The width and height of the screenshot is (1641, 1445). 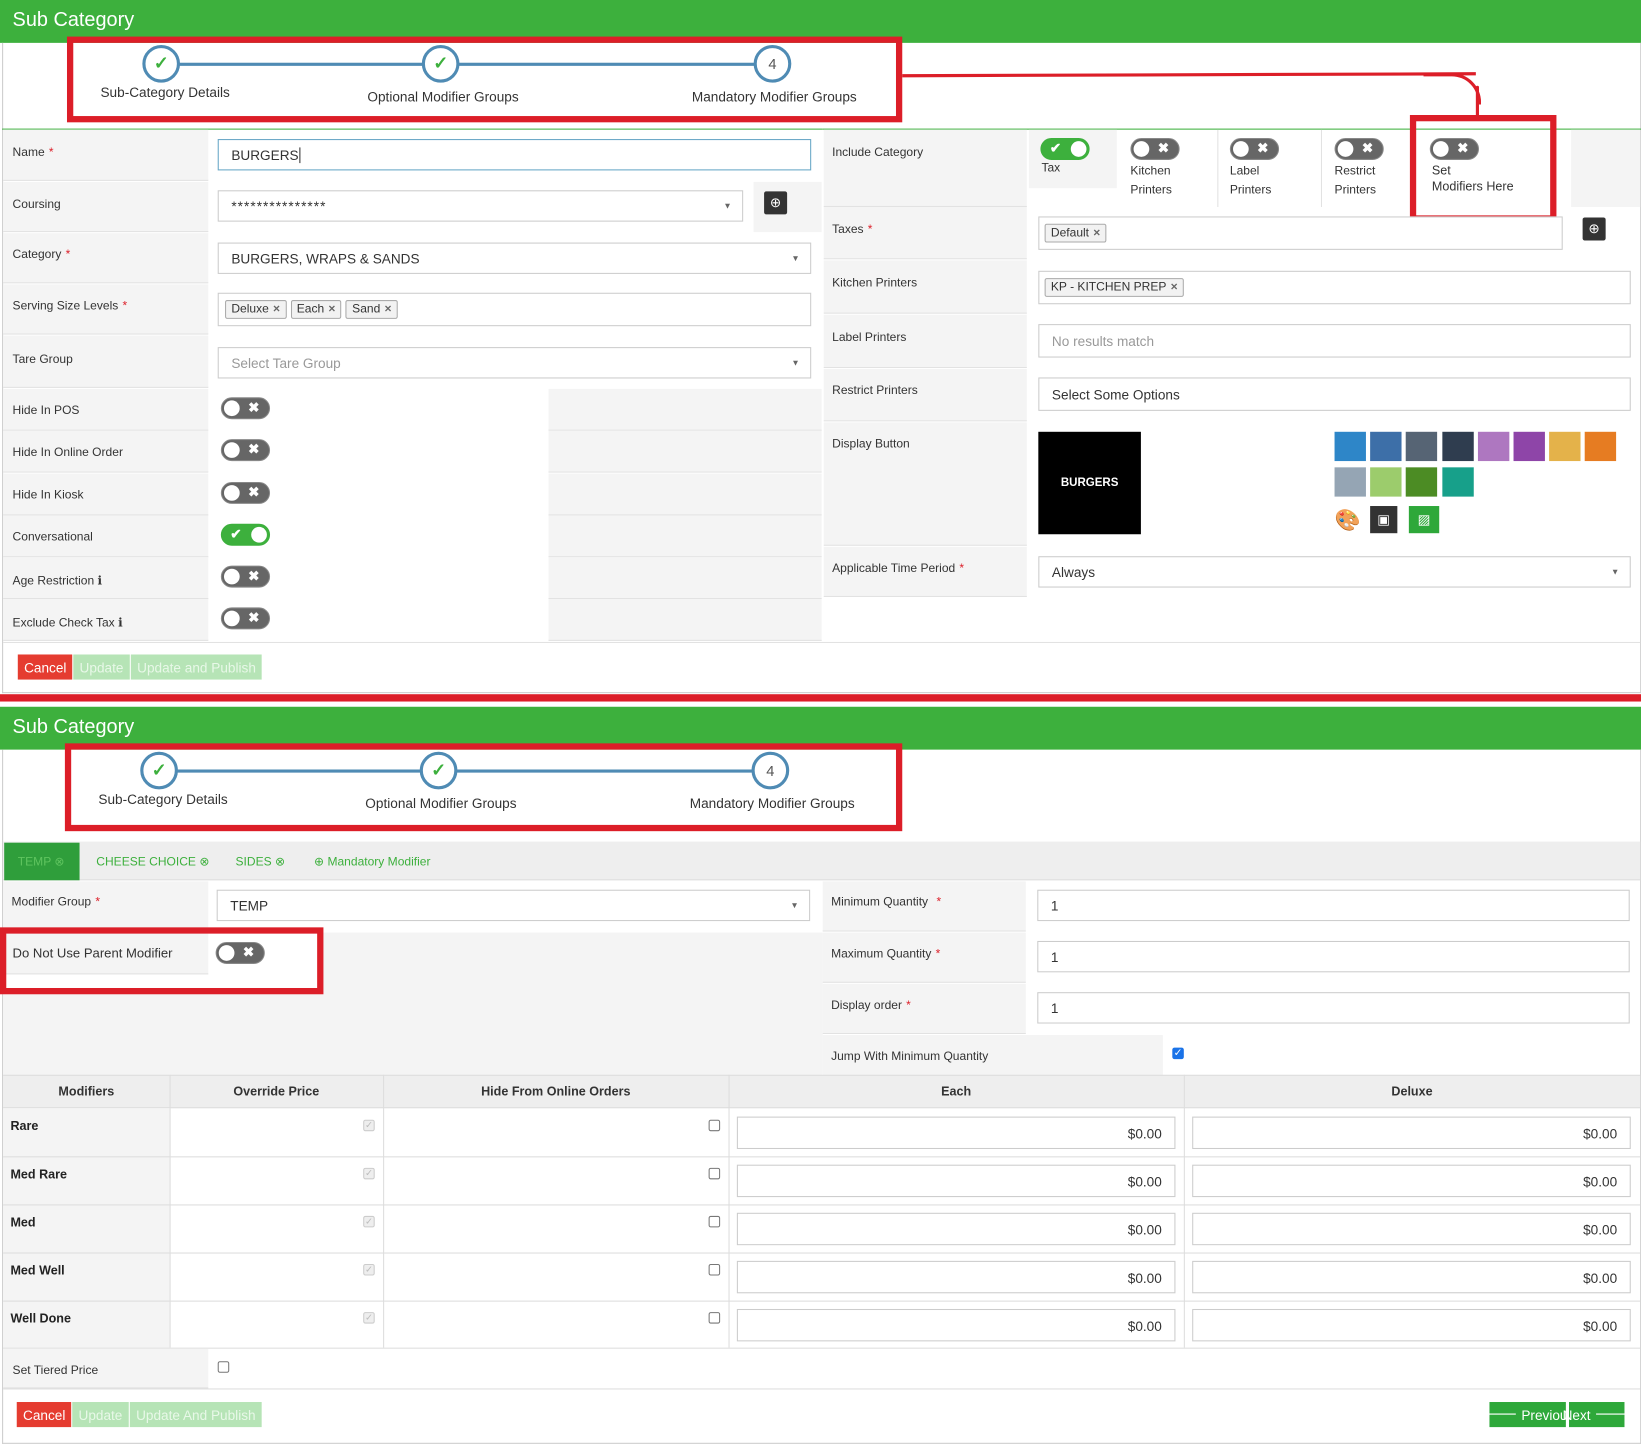 I want to click on max-qty-input: 1, so click(x=1333, y=956).